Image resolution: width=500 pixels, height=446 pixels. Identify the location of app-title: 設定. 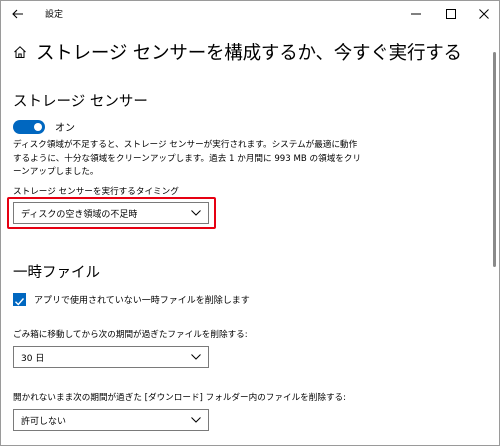
(54, 15).